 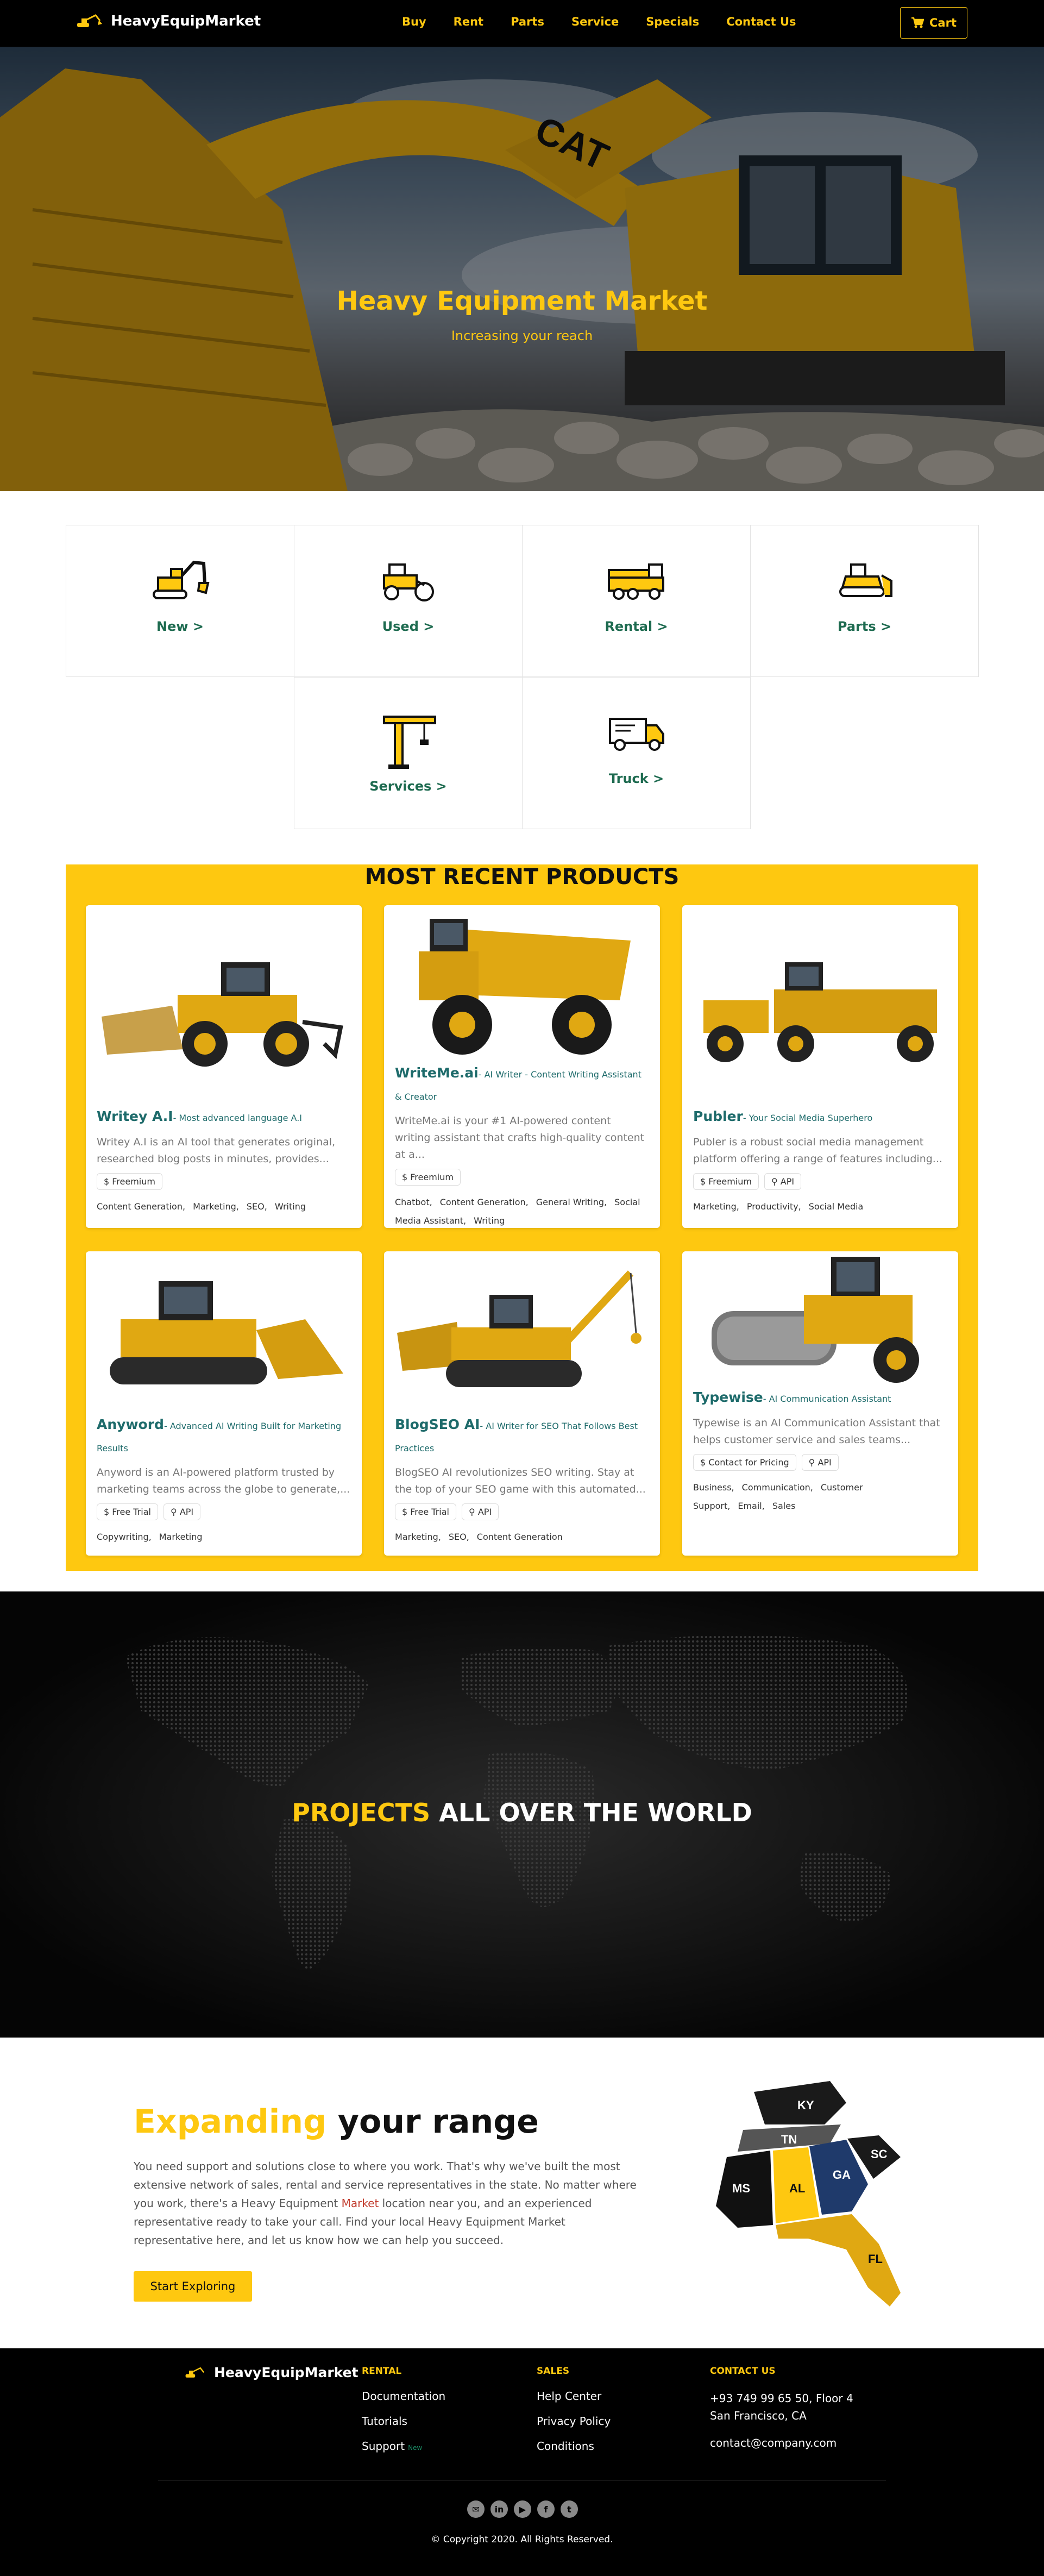 What do you see at coordinates (403, 2396) in the screenshot?
I see `footer-link-documentation: Documentation` at bounding box center [403, 2396].